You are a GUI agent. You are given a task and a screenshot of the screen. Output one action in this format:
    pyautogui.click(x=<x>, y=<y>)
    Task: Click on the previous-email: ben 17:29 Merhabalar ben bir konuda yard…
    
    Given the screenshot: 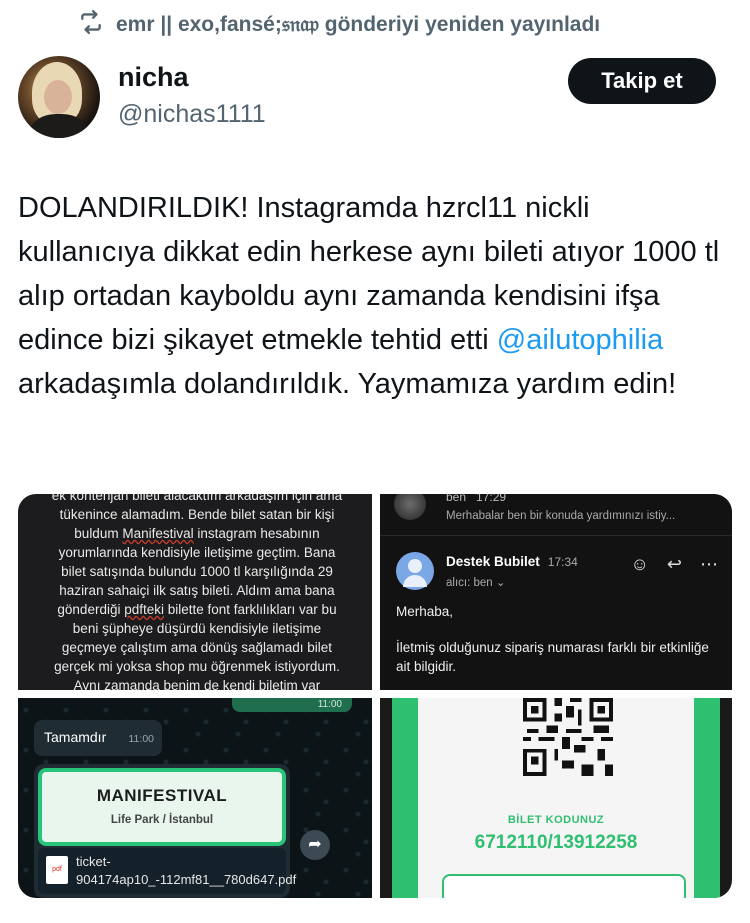 What is the action you would take?
    pyautogui.click(x=556, y=515)
    